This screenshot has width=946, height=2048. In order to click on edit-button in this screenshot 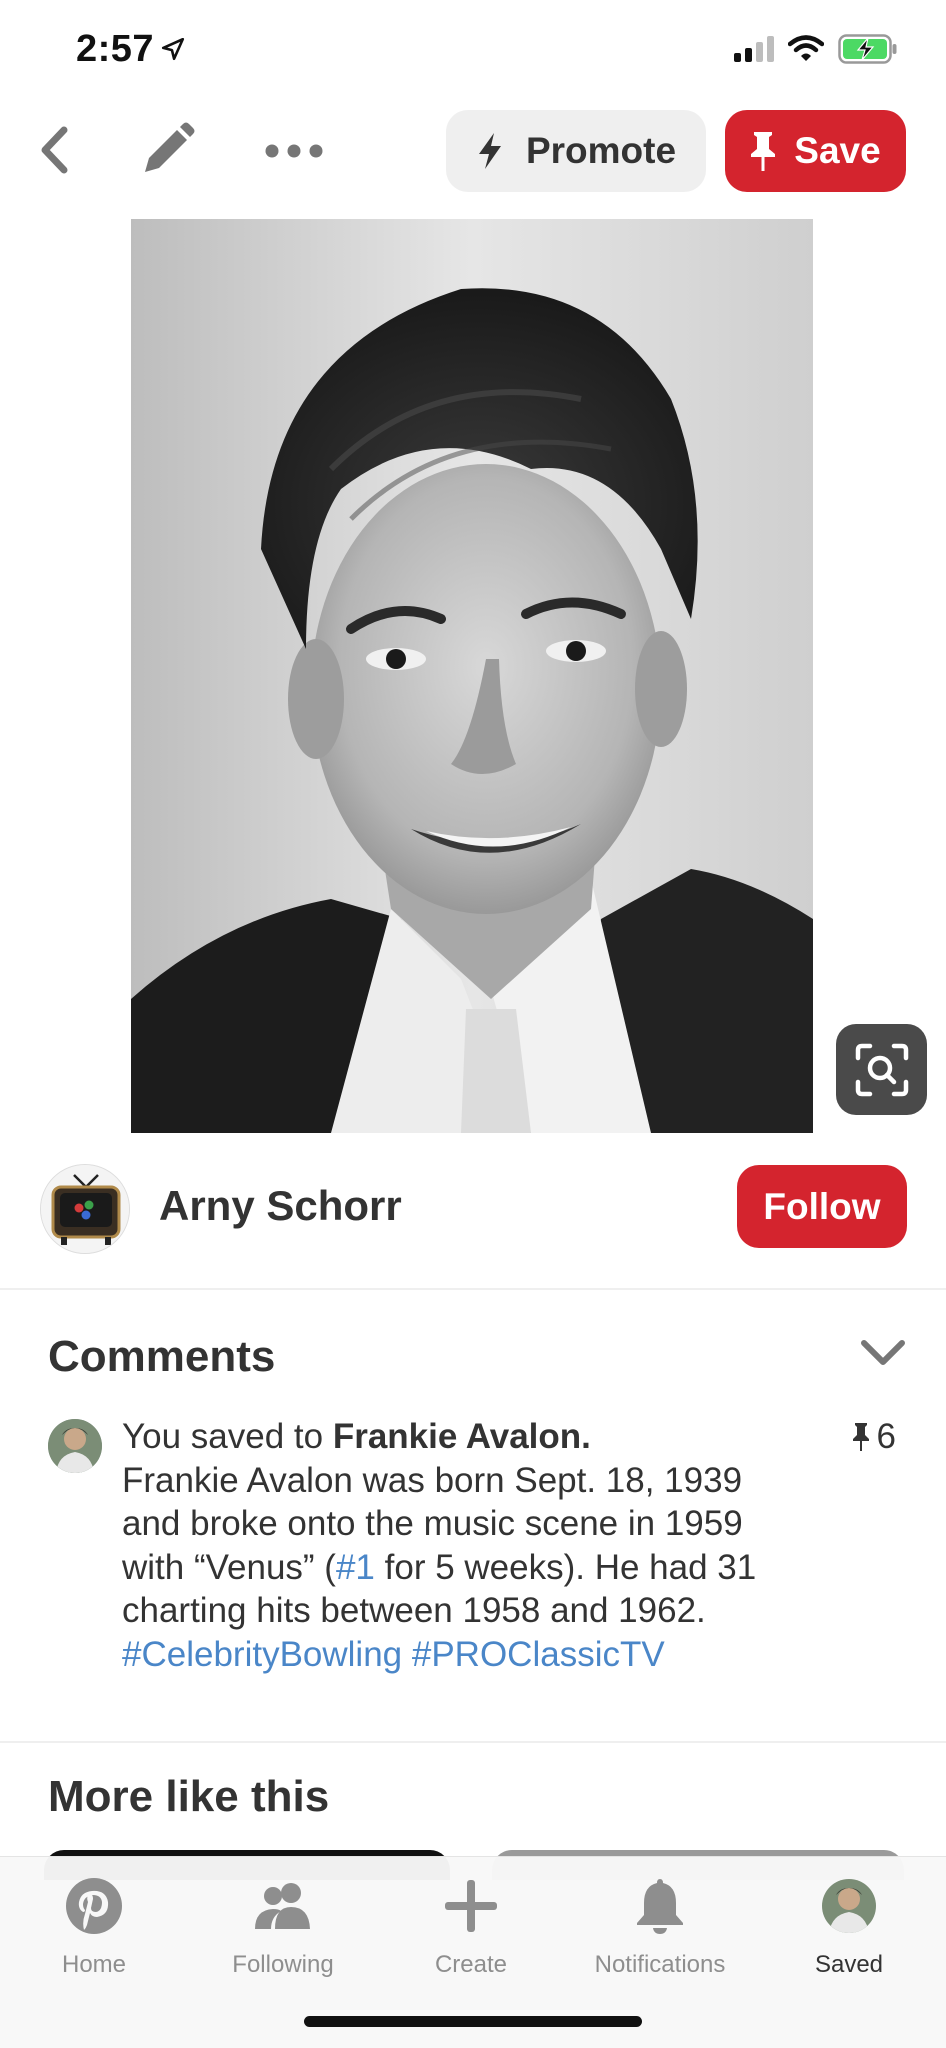, I will do `click(167, 150)`.